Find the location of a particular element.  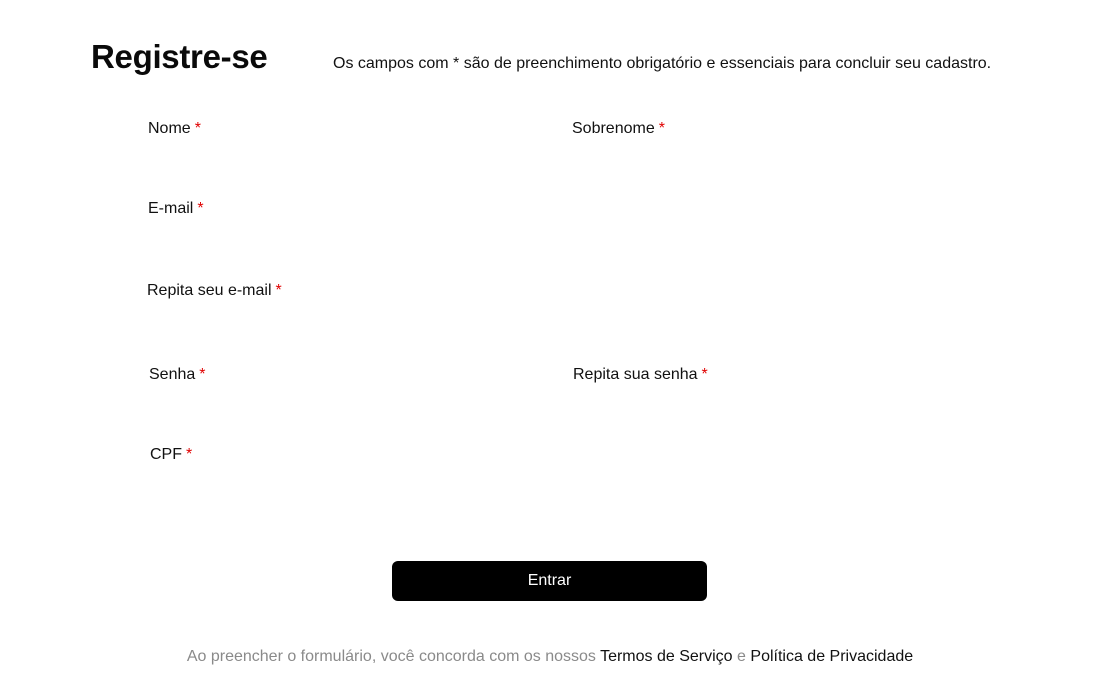

cpf-field: CPF * is located at coordinates (340, 473).